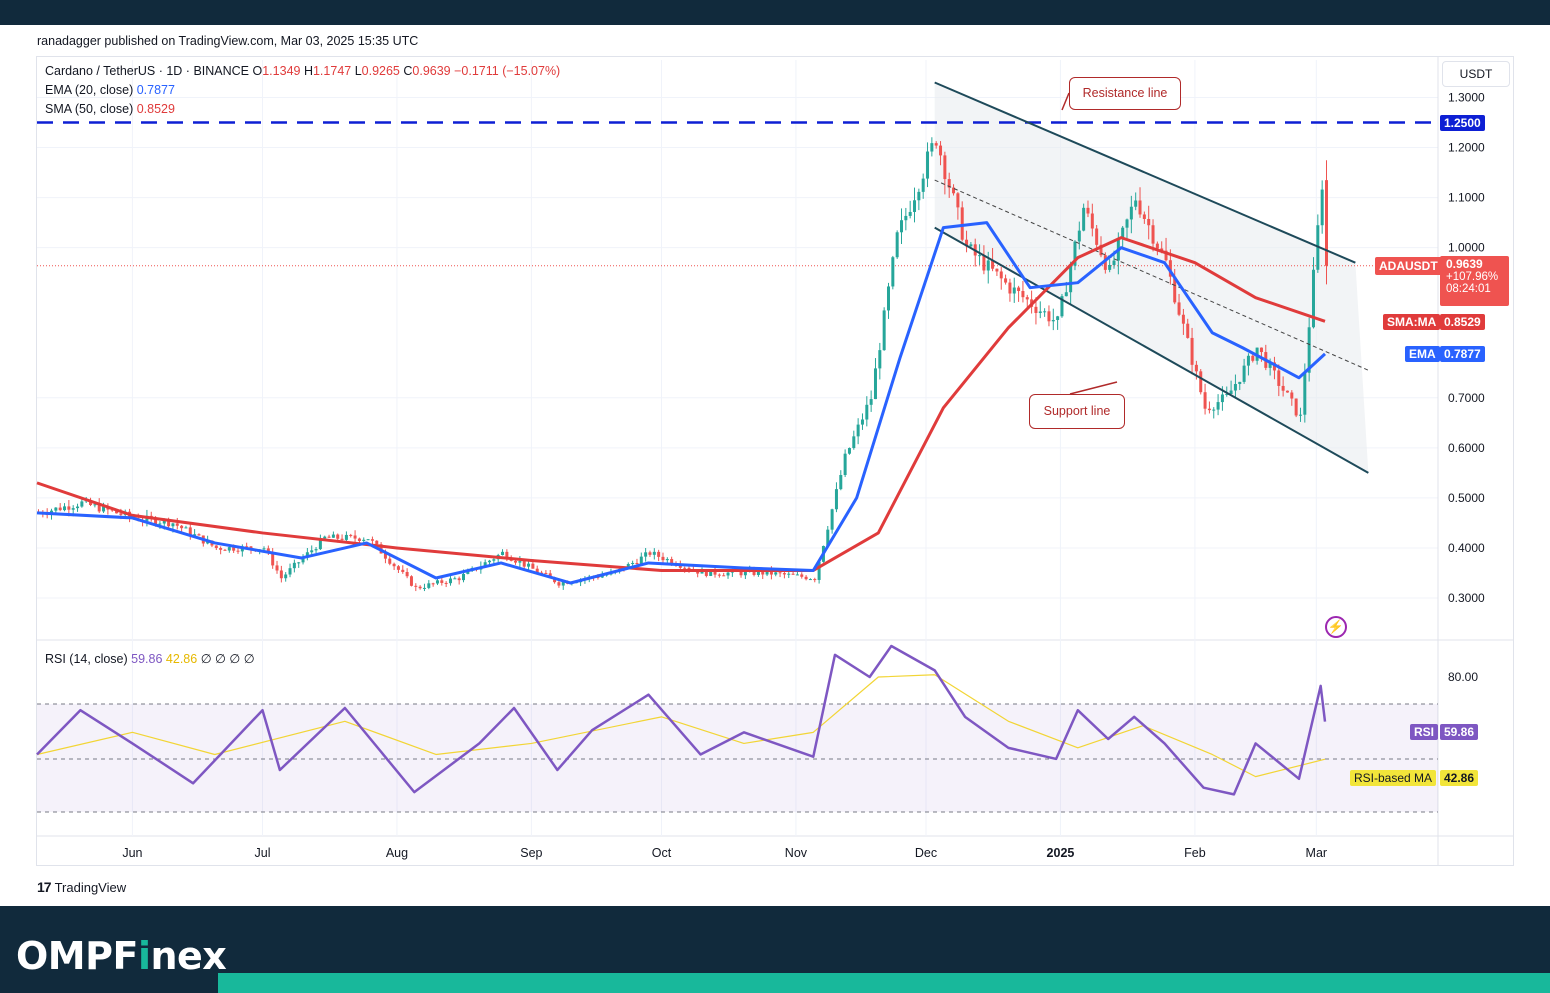 Image resolution: width=1550 pixels, height=993 pixels. What do you see at coordinates (1466, 148) in the screenshot?
I see `y-tick-label: 1.2000` at bounding box center [1466, 148].